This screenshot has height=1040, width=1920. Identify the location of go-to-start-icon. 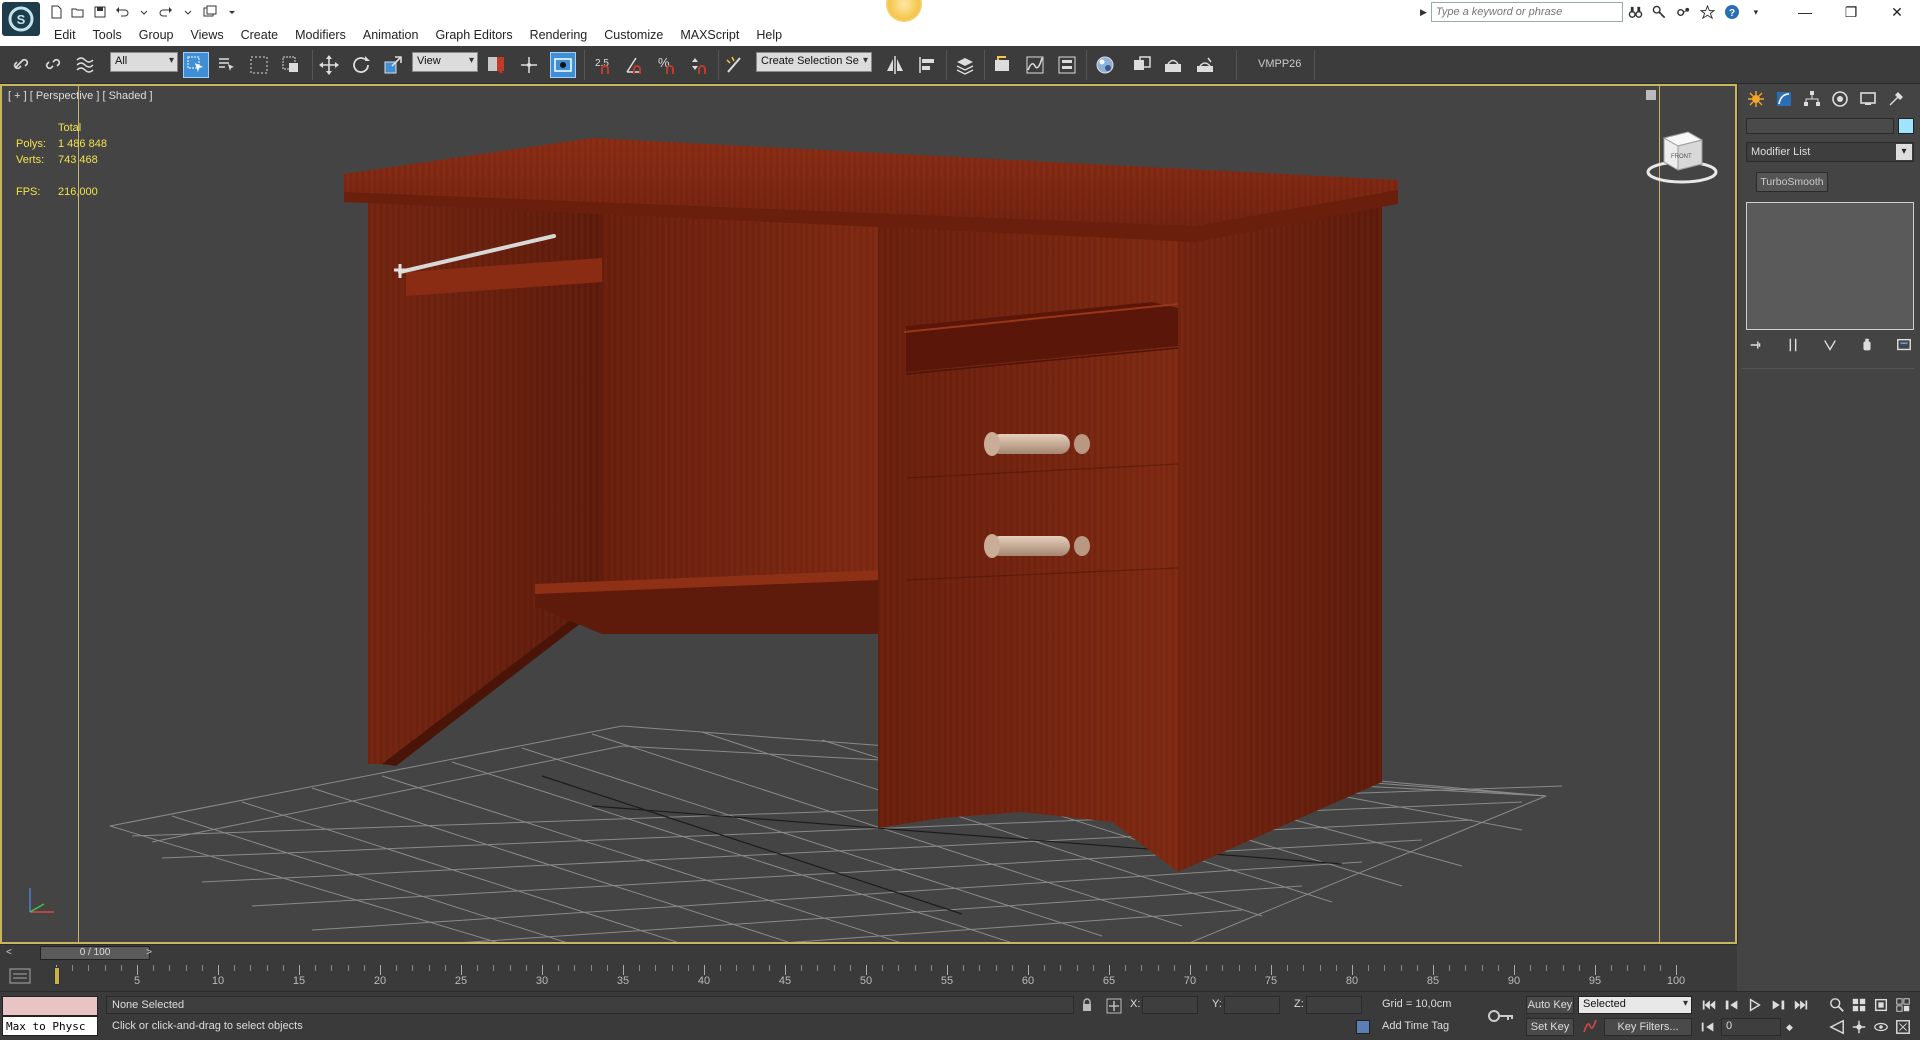
(1709, 1005).